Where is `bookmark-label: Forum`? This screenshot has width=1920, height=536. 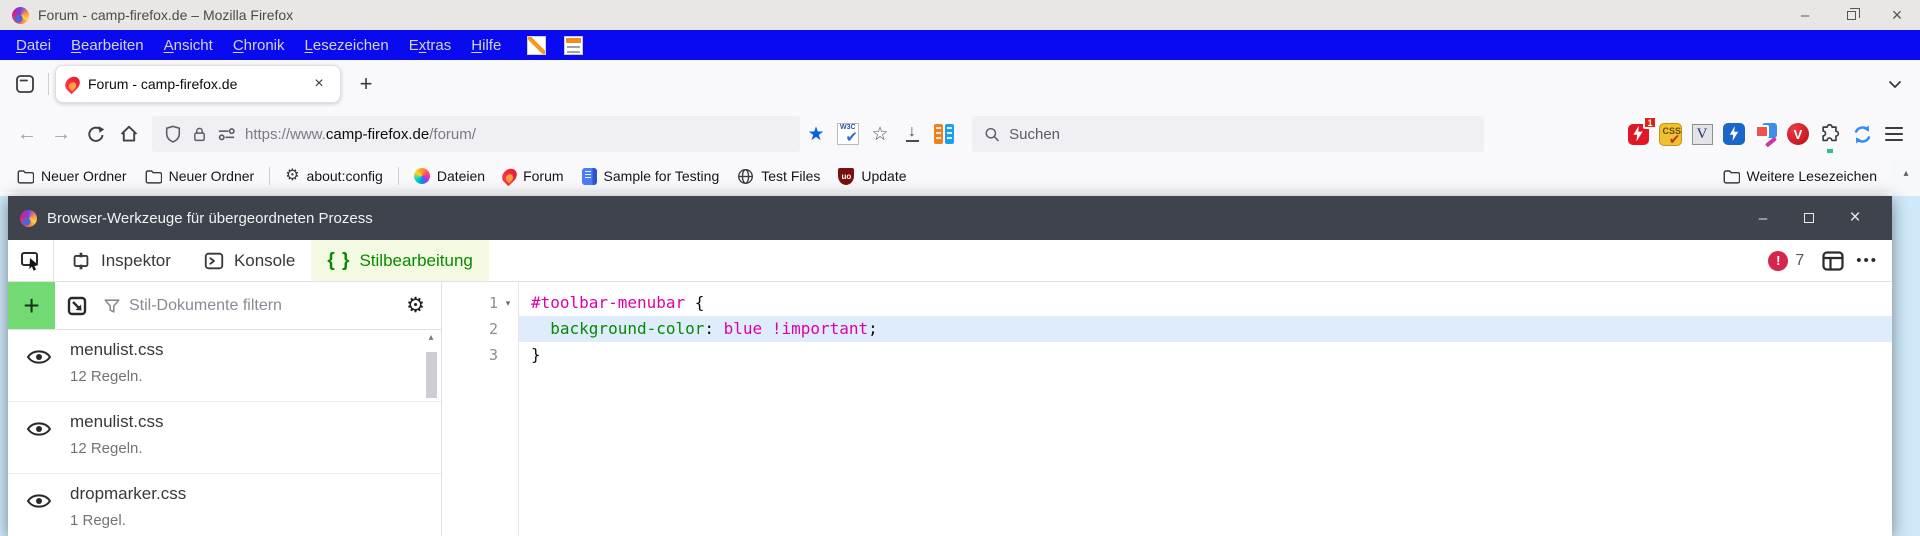 bookmark-label: Forum is located at coordinates (543, 176).